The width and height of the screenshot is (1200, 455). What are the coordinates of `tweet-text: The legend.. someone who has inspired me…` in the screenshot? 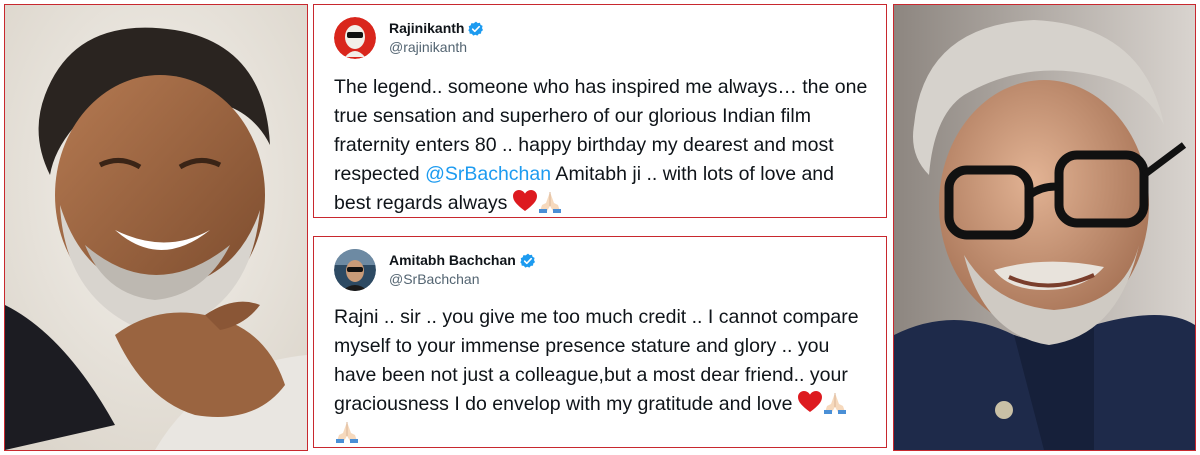 It's located at (601, 145).